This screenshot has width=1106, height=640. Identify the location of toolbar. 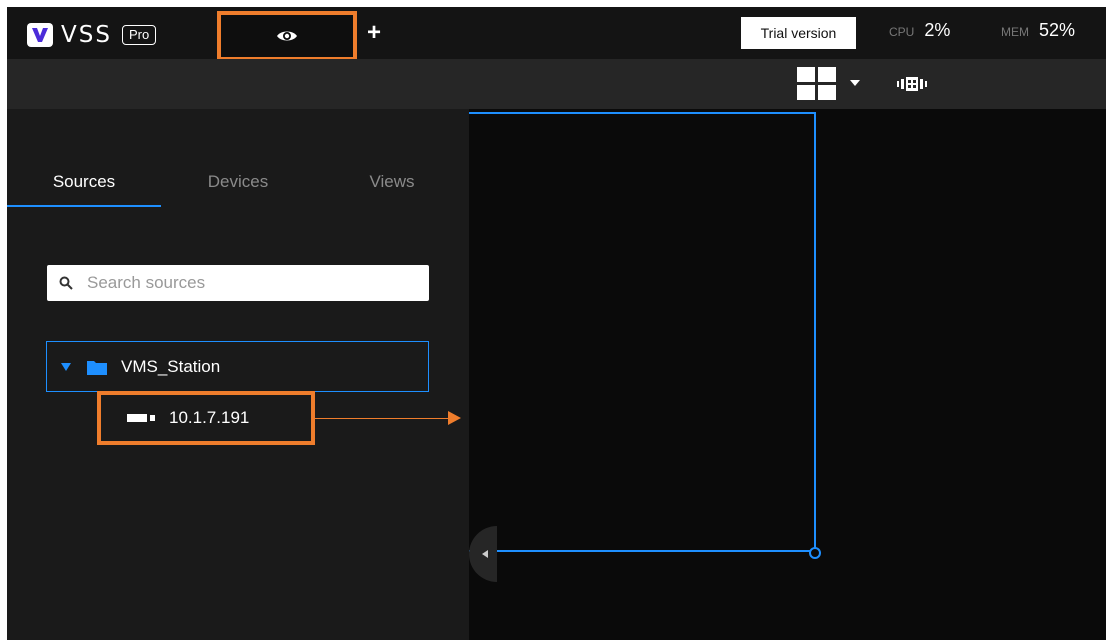
(556, 84).